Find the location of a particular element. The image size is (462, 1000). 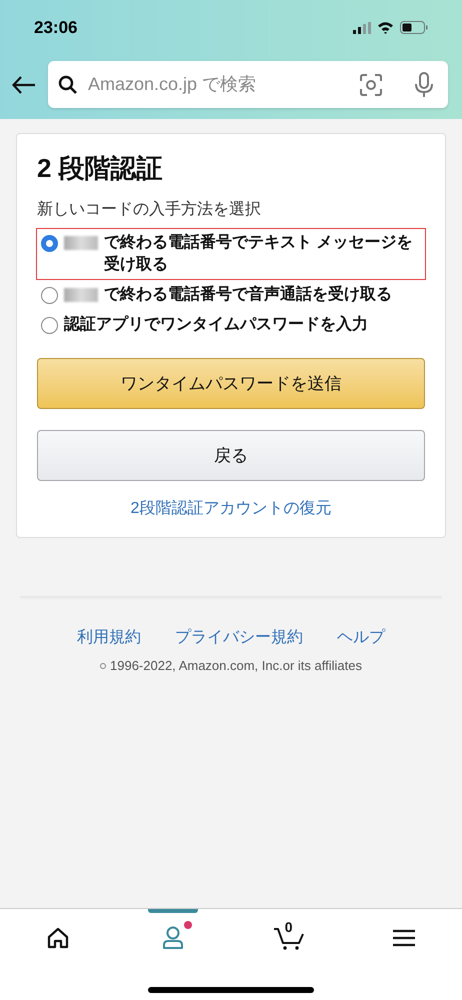

cart-count: 0 is located at coordinates (288, 927).